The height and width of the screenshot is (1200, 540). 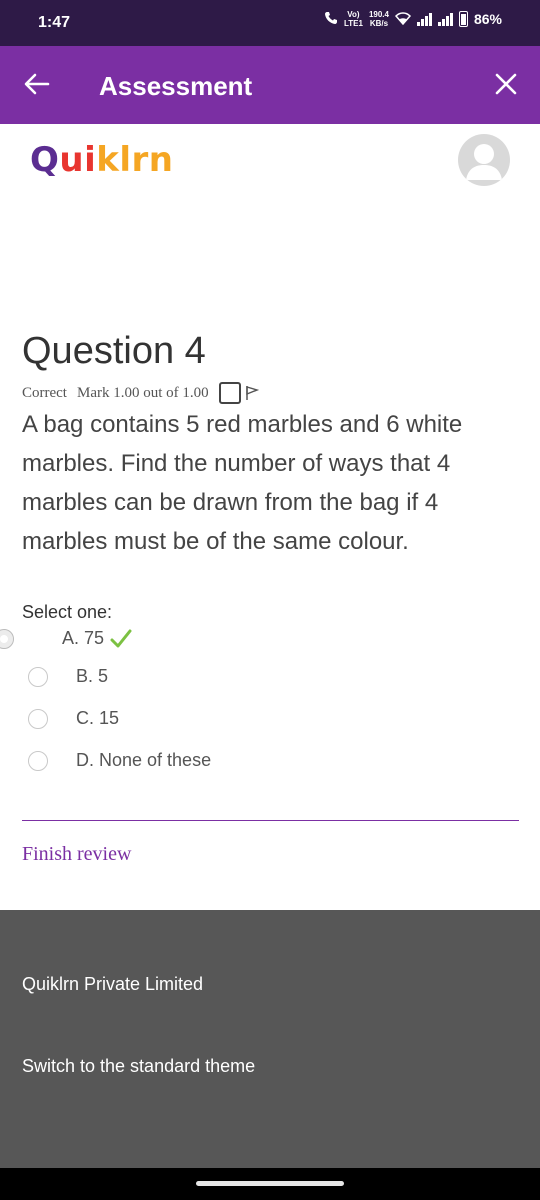 What do you see at coordinates (67, 612) in the screenshot?
I see `select-one-label: Select one:` at bounding box center [67, 612].